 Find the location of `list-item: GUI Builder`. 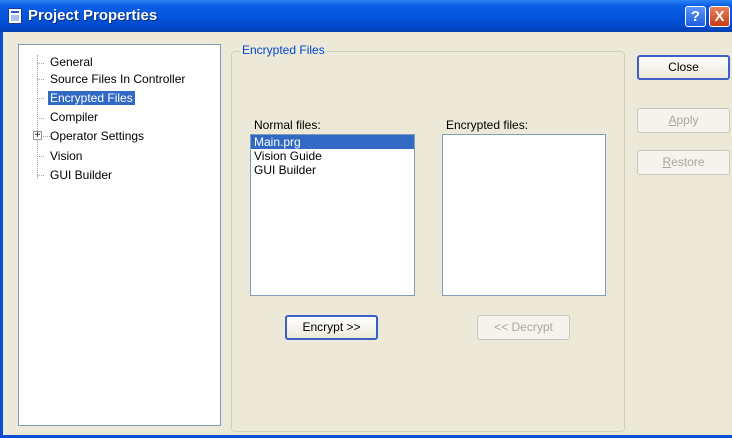

list-item: GUI Builder is located at coordinates (332, 170).